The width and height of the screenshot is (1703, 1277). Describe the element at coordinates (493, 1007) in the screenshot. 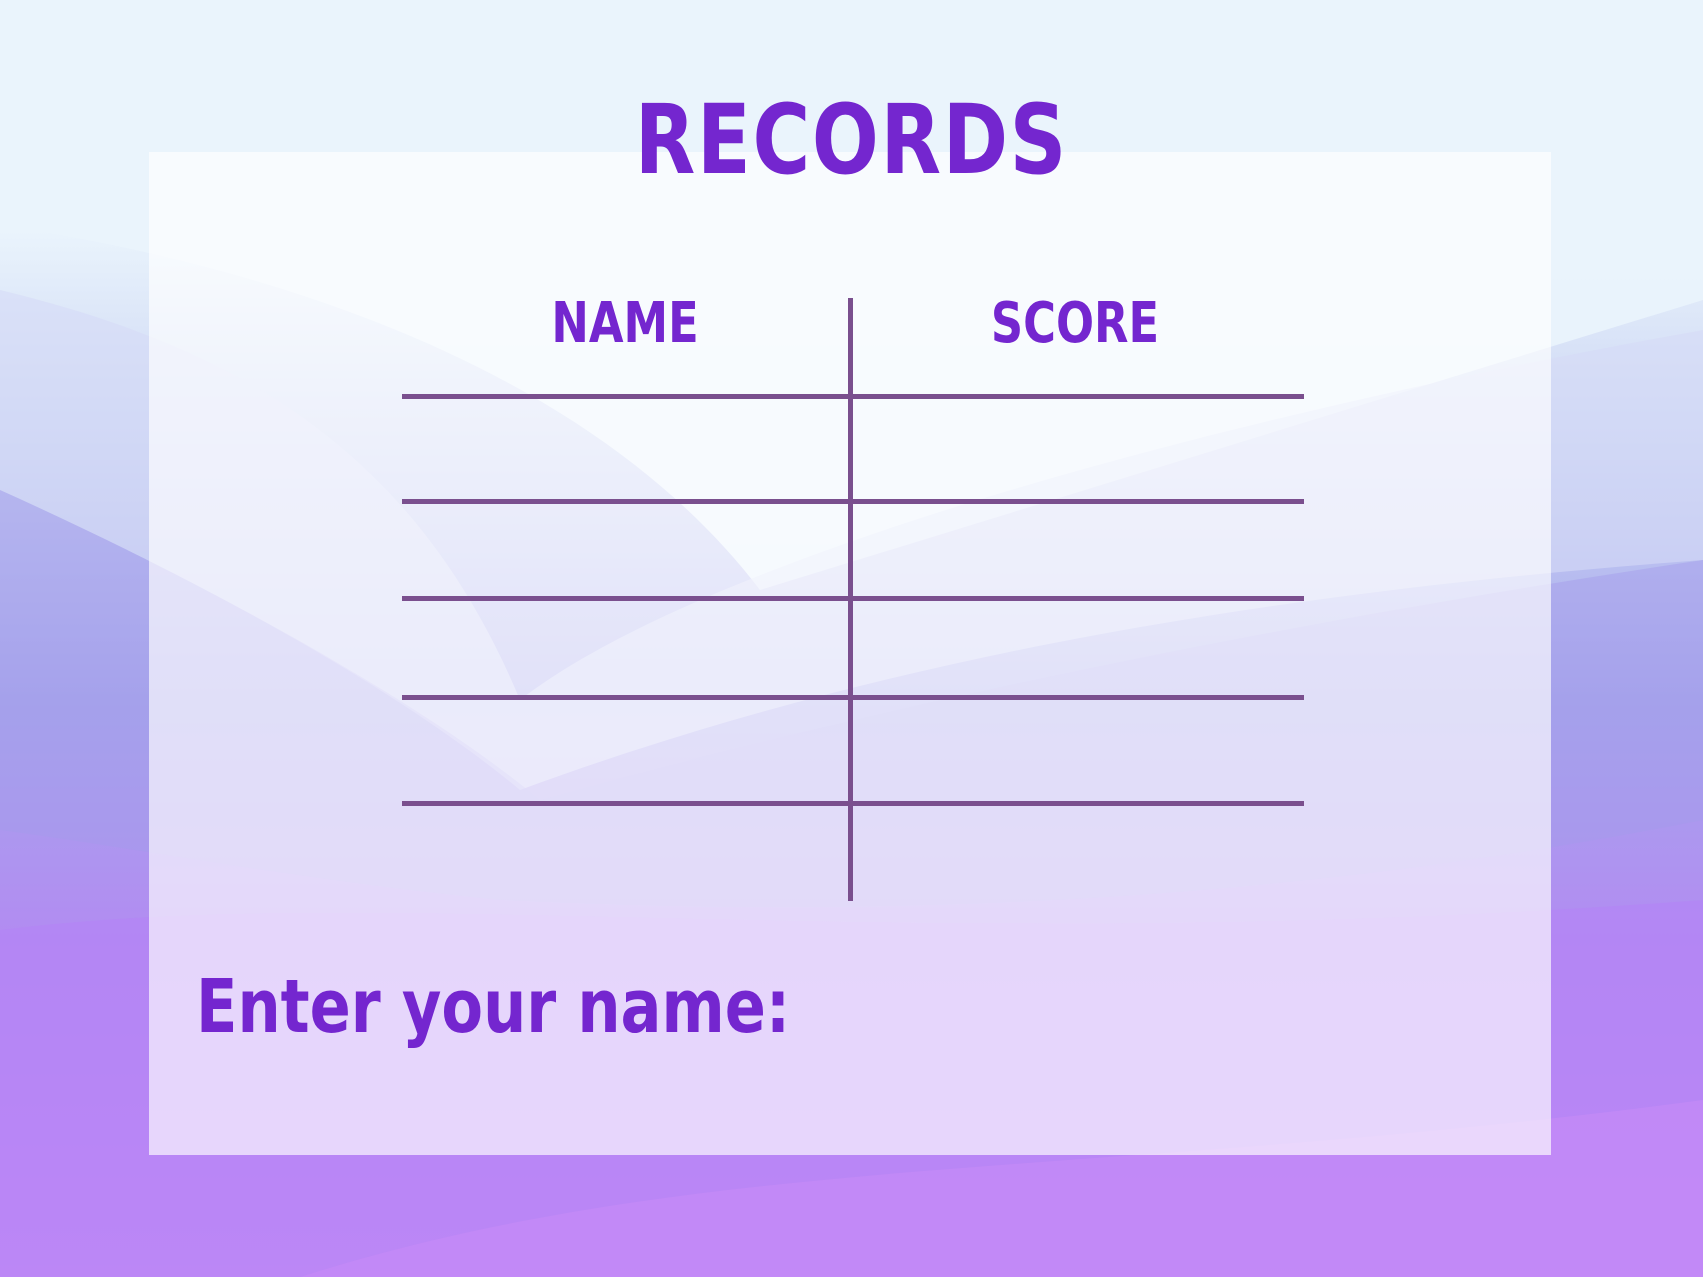

I see `name-prompt-label: Enter your name:` at that location.